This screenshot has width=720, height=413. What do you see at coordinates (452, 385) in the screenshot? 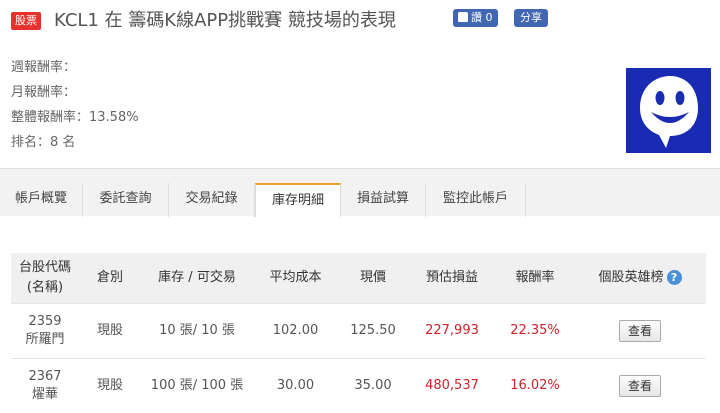
I see `estimated-pnl: 480,537` at bounding box center [452, 385].